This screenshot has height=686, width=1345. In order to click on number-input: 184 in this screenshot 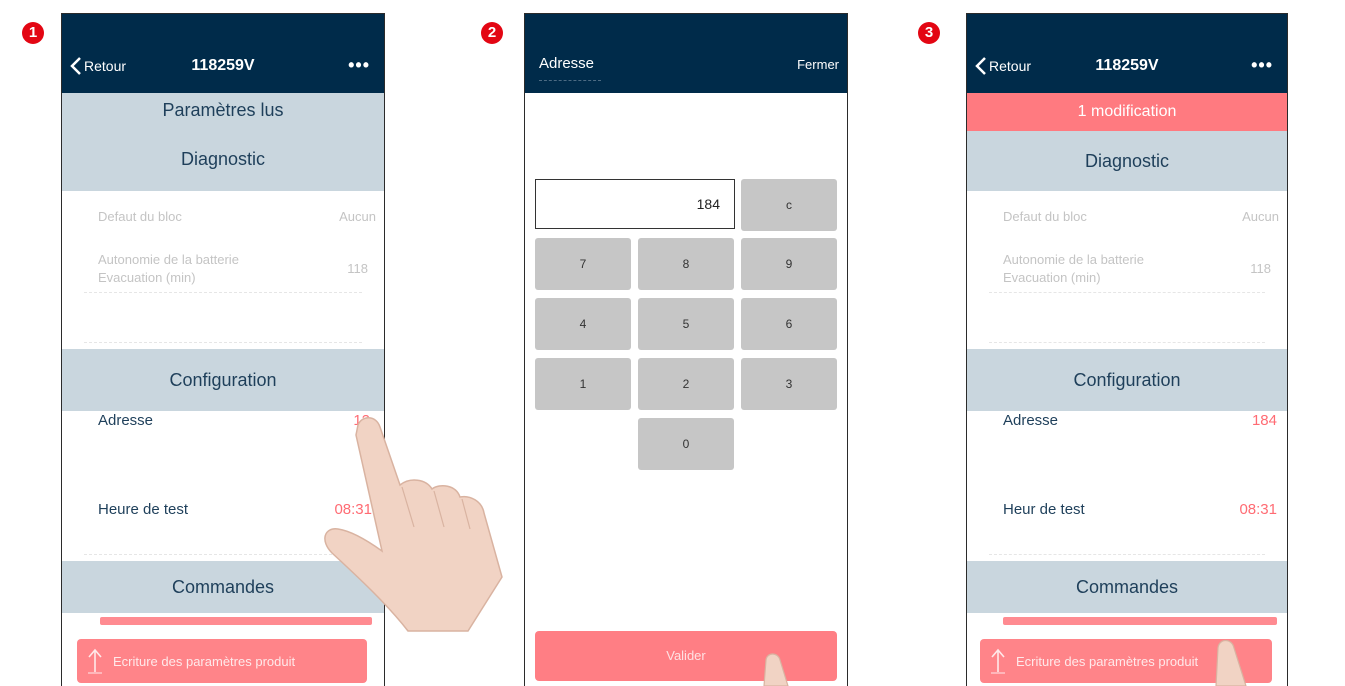, I will do `click(635, 204)`.